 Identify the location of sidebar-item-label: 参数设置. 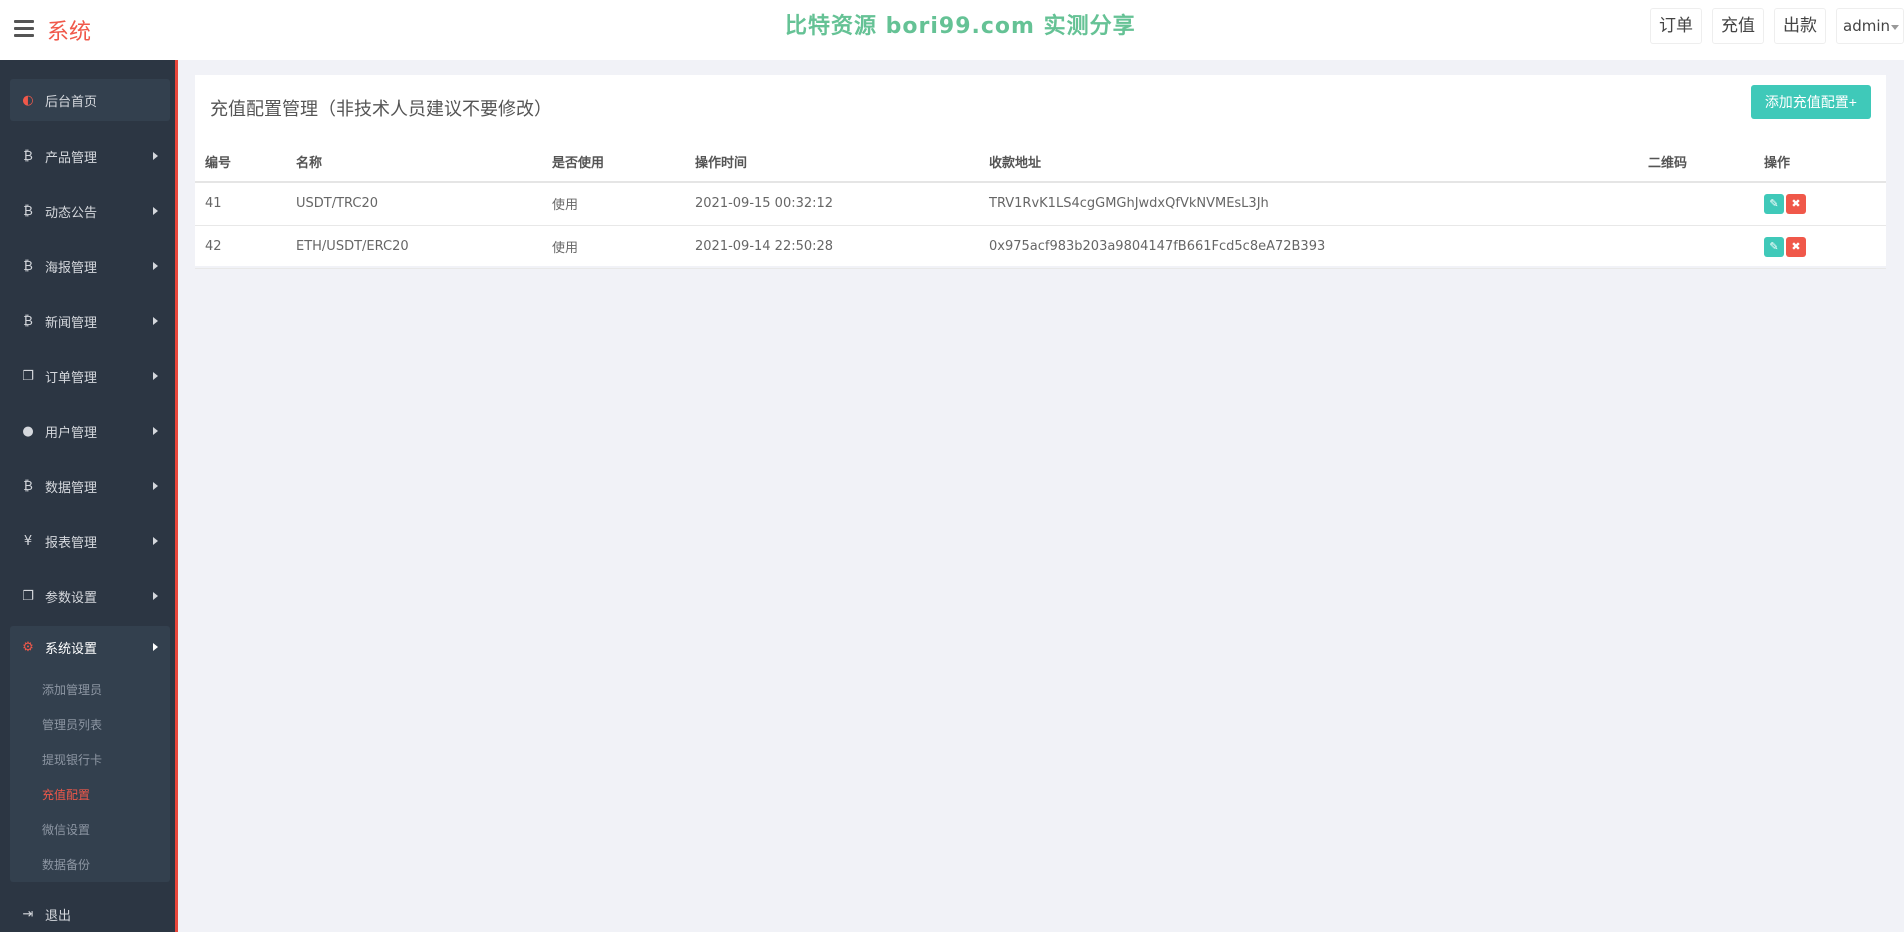
(71, 598).